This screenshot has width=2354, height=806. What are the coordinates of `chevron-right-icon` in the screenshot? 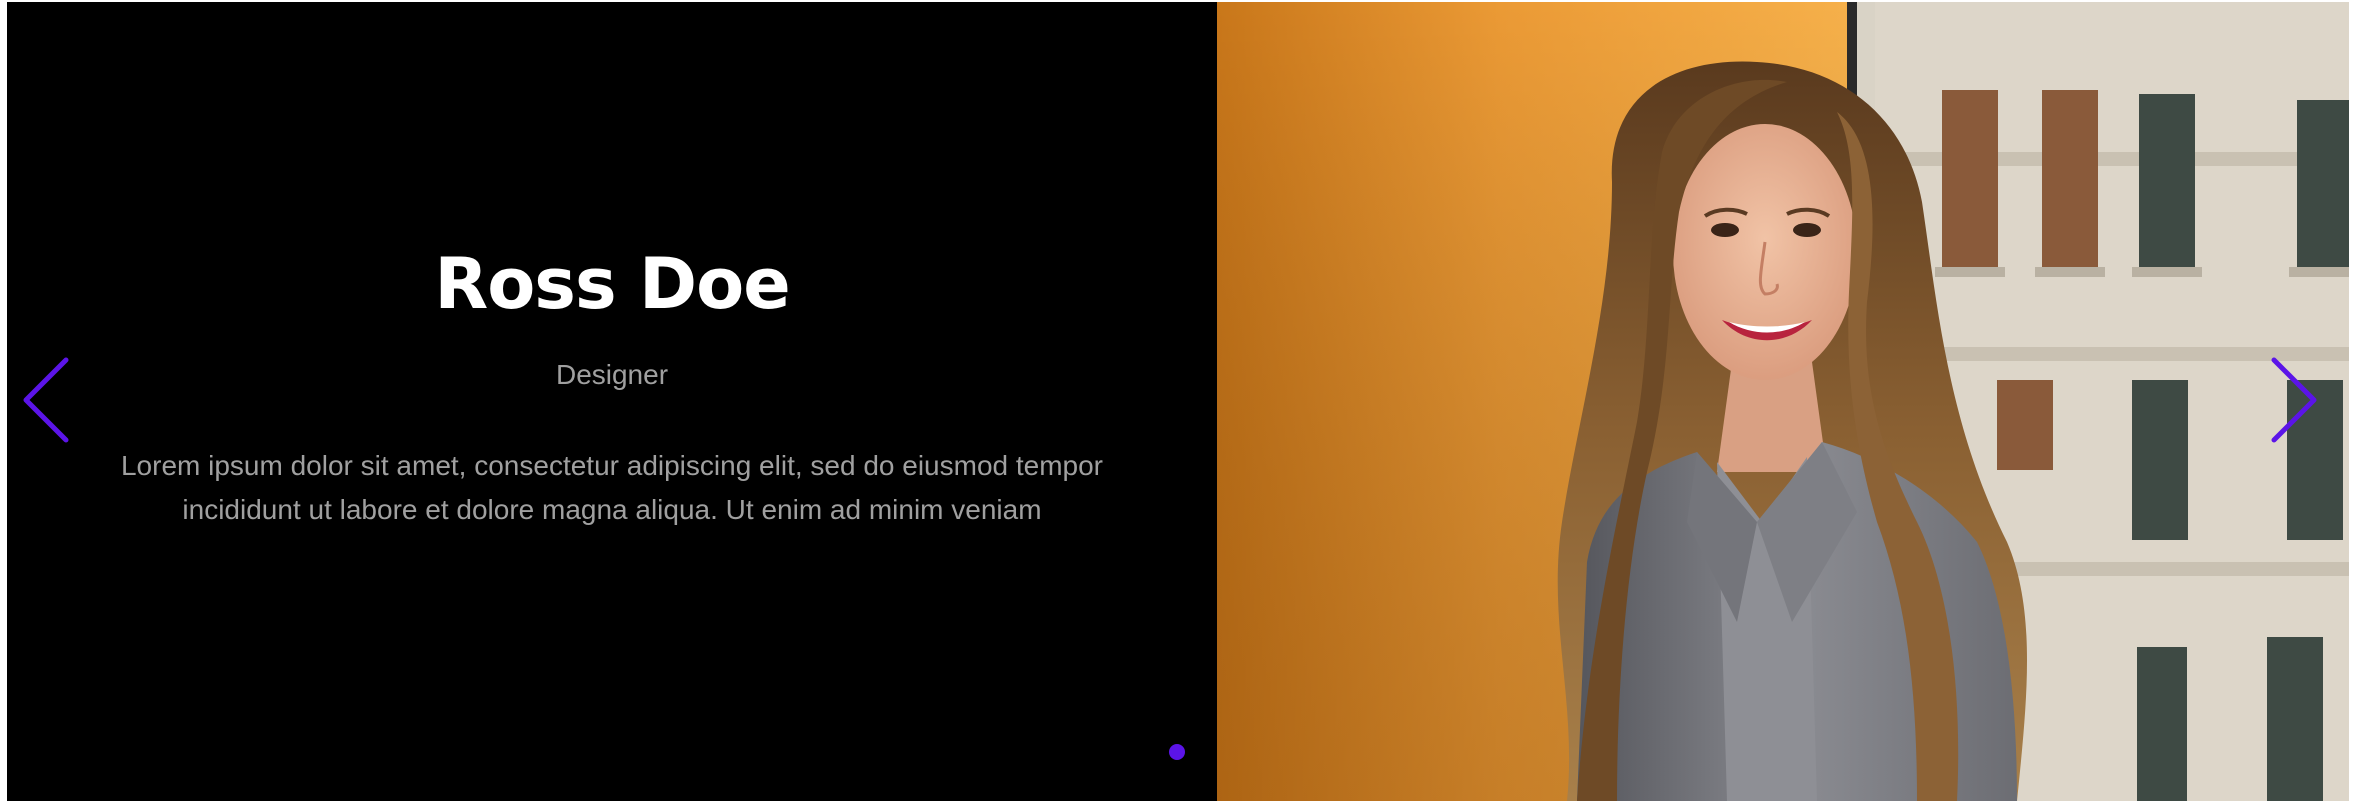 It's located at (2292, 400).